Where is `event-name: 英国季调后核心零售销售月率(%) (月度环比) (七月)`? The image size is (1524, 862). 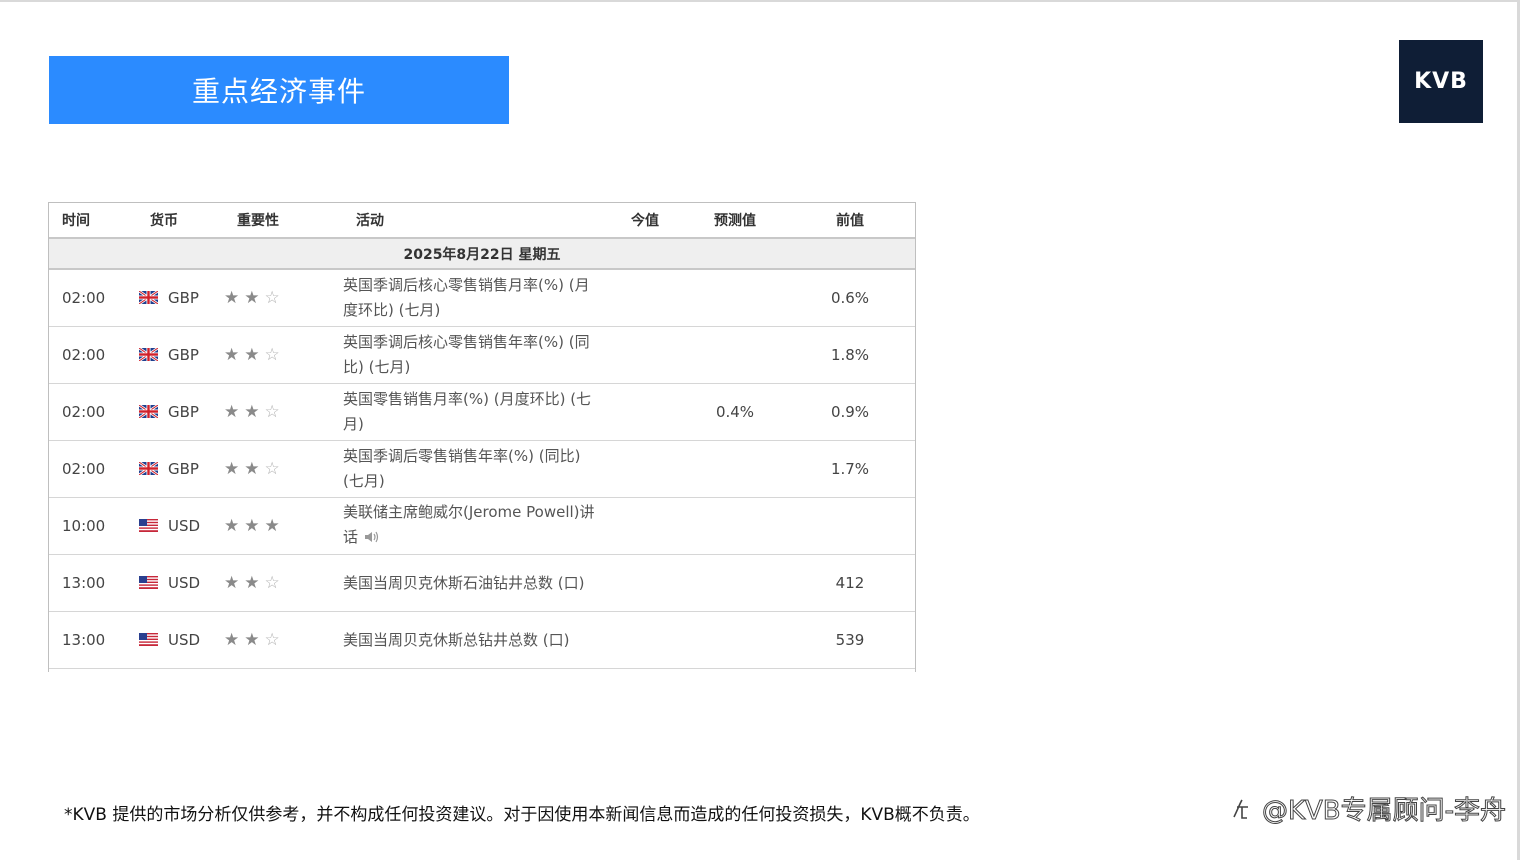 event-name: 英国季调后核心零售销售月率(%) (月度环比) (七月) is located at coordinates (466, 297).